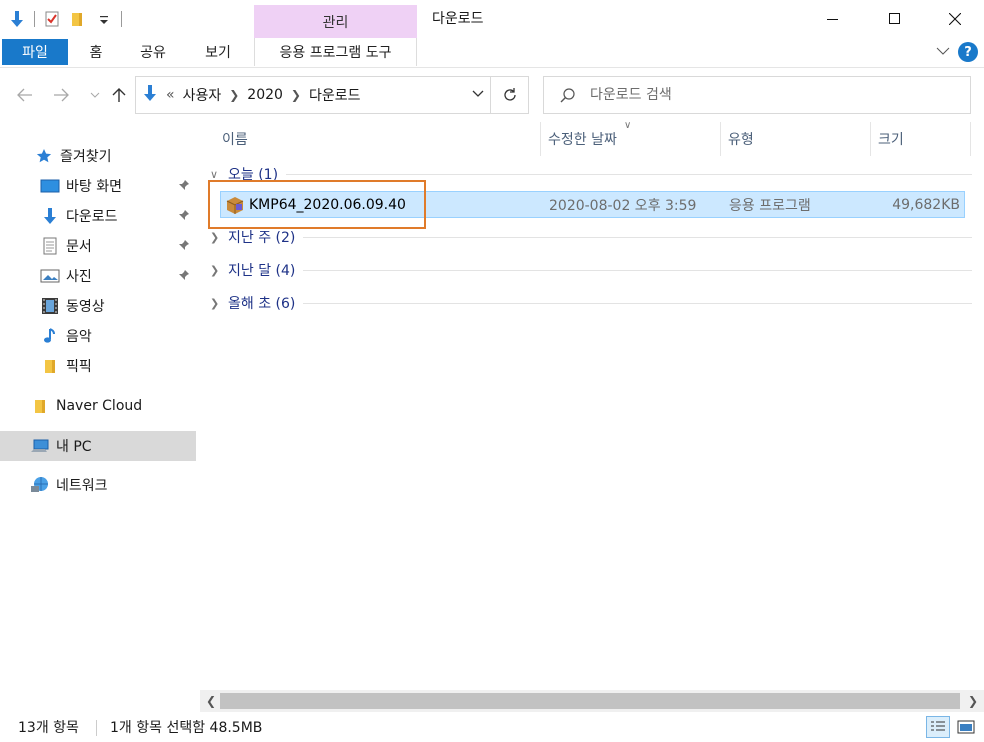 The width and height of the screenshot is (984, 742). I want to click on column-header-date-label: 수정한 날짜, so click(582, 140).